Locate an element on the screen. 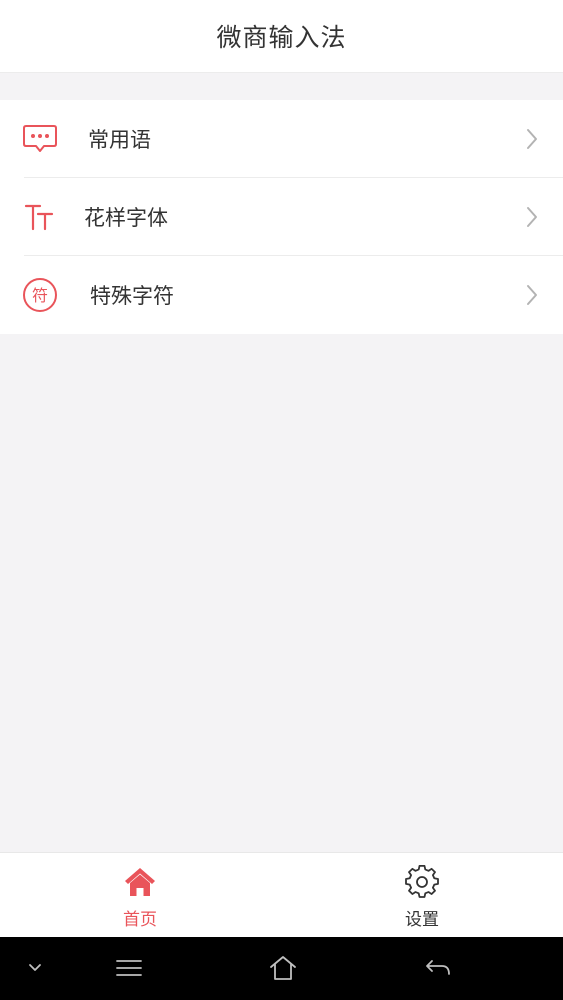 This screenshot has width=563, height=1000. tab-label: 首页 is located at coordinates (140, 920).